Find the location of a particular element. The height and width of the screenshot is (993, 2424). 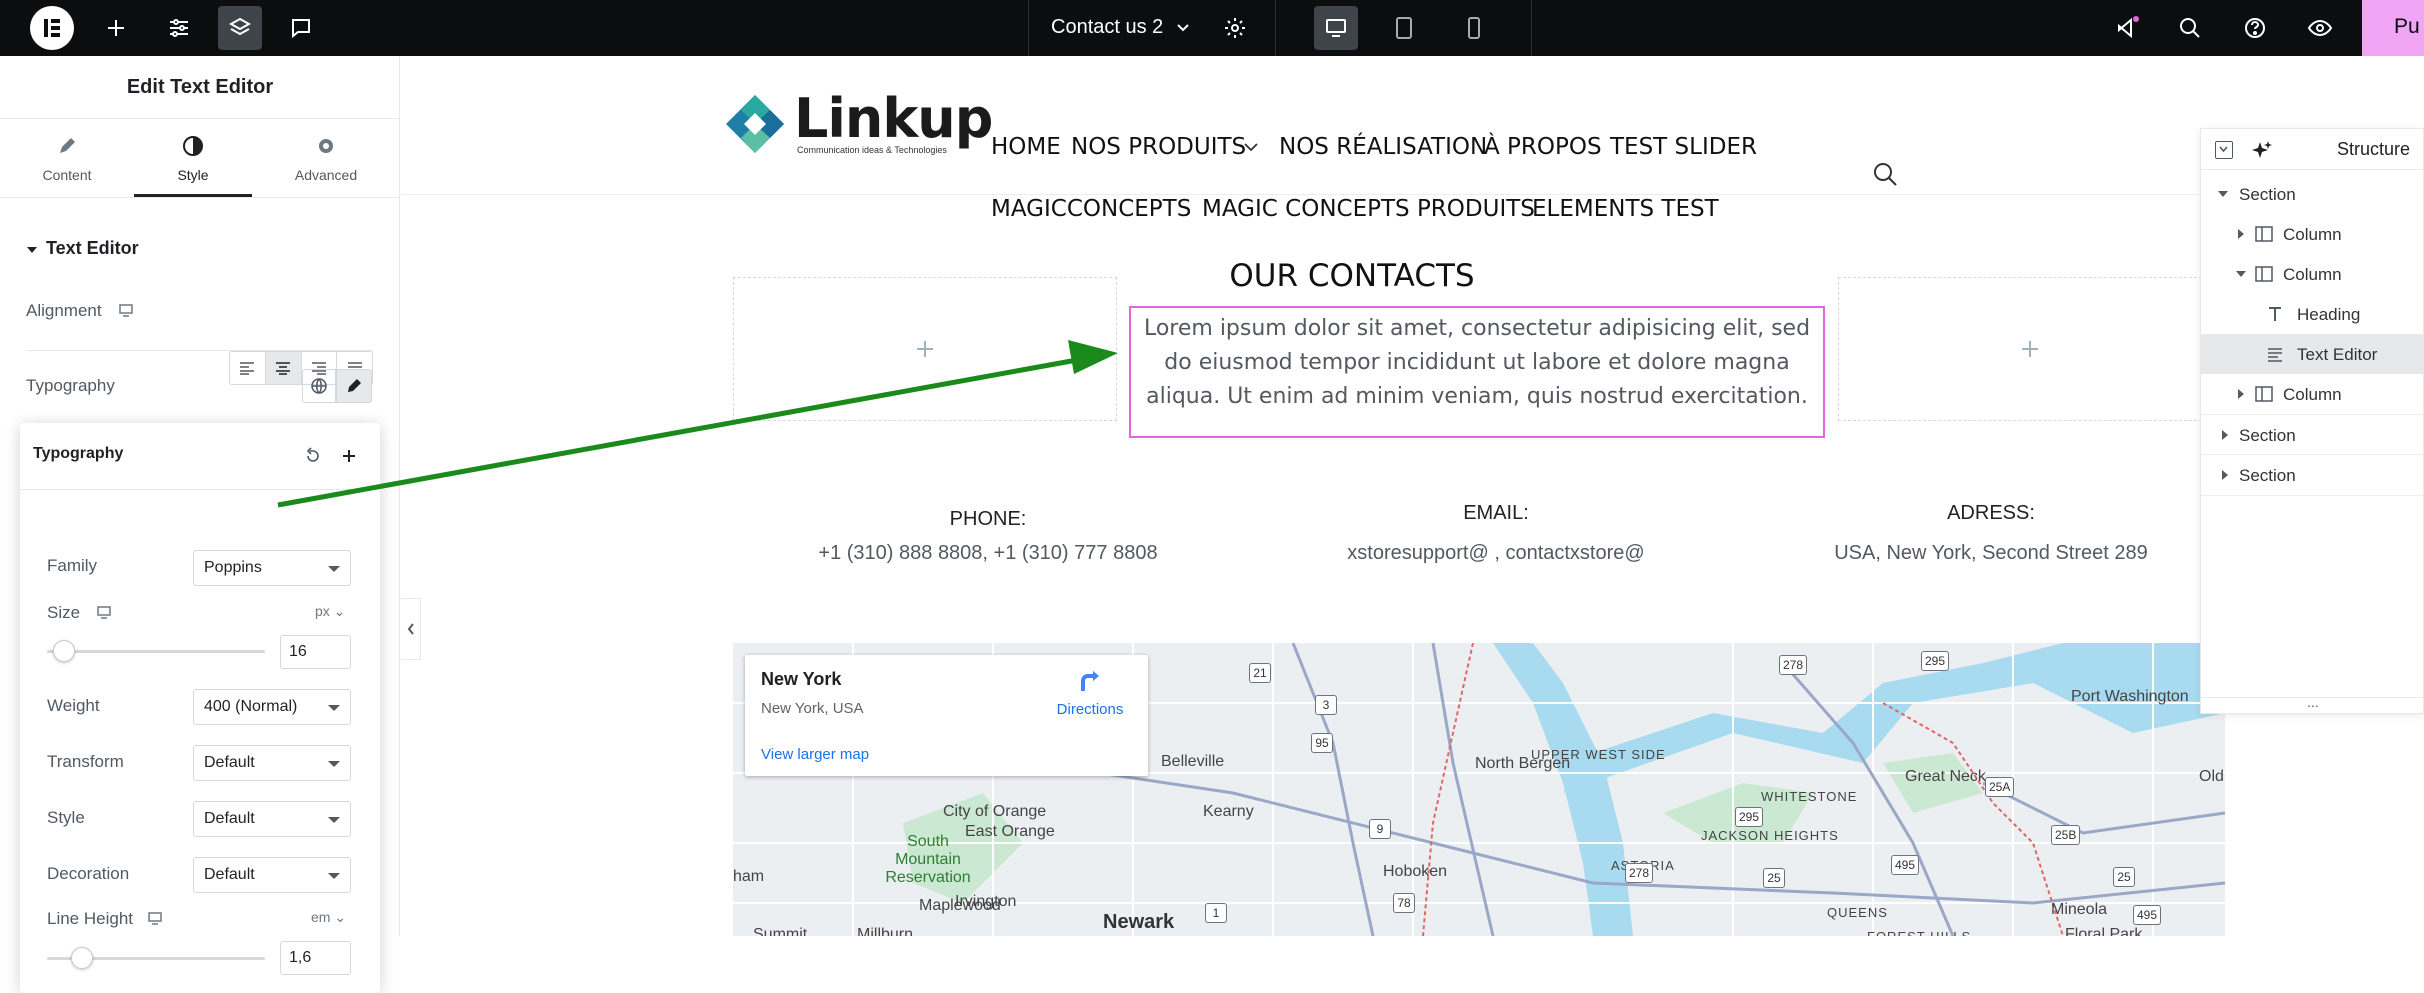

collapse-all-button is located at coordinates (2224, 150).